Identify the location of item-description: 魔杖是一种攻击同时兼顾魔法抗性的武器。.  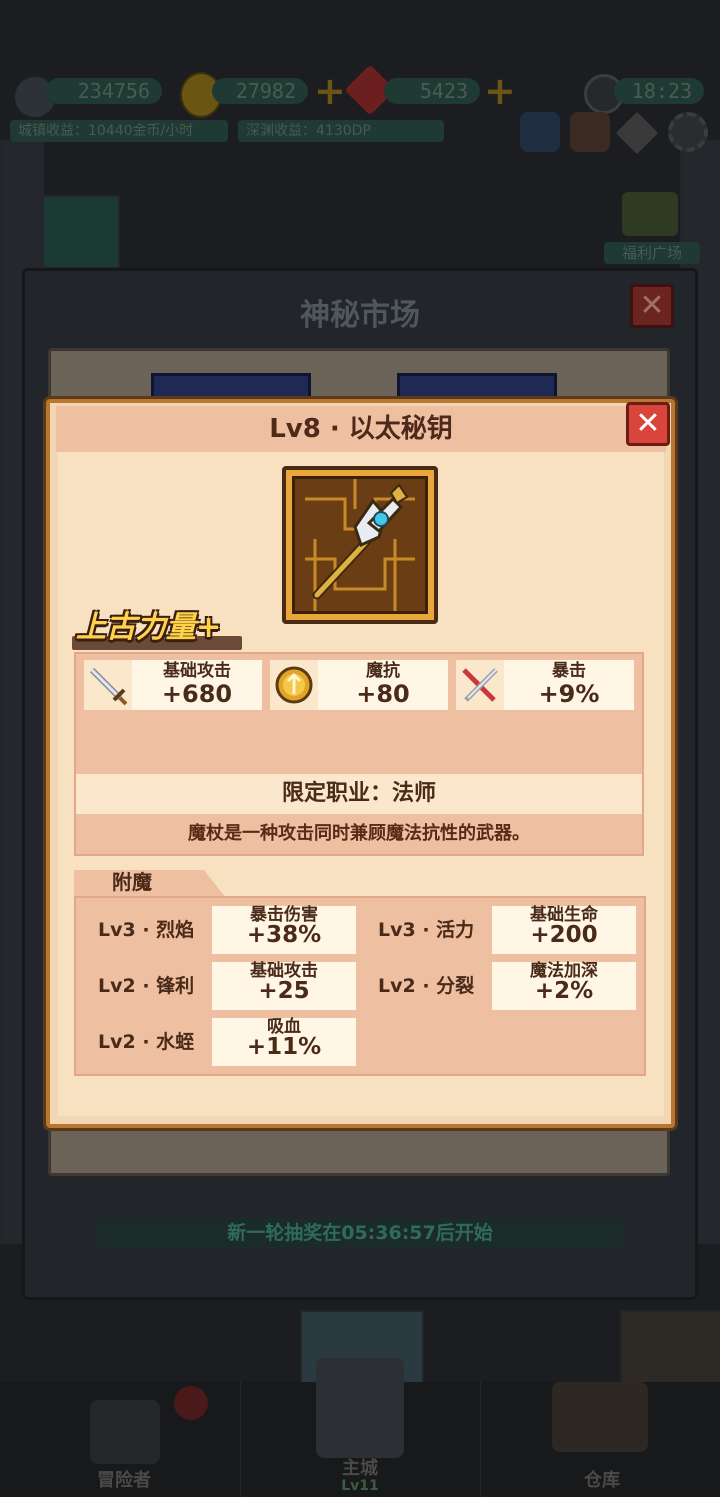
(359, 833).